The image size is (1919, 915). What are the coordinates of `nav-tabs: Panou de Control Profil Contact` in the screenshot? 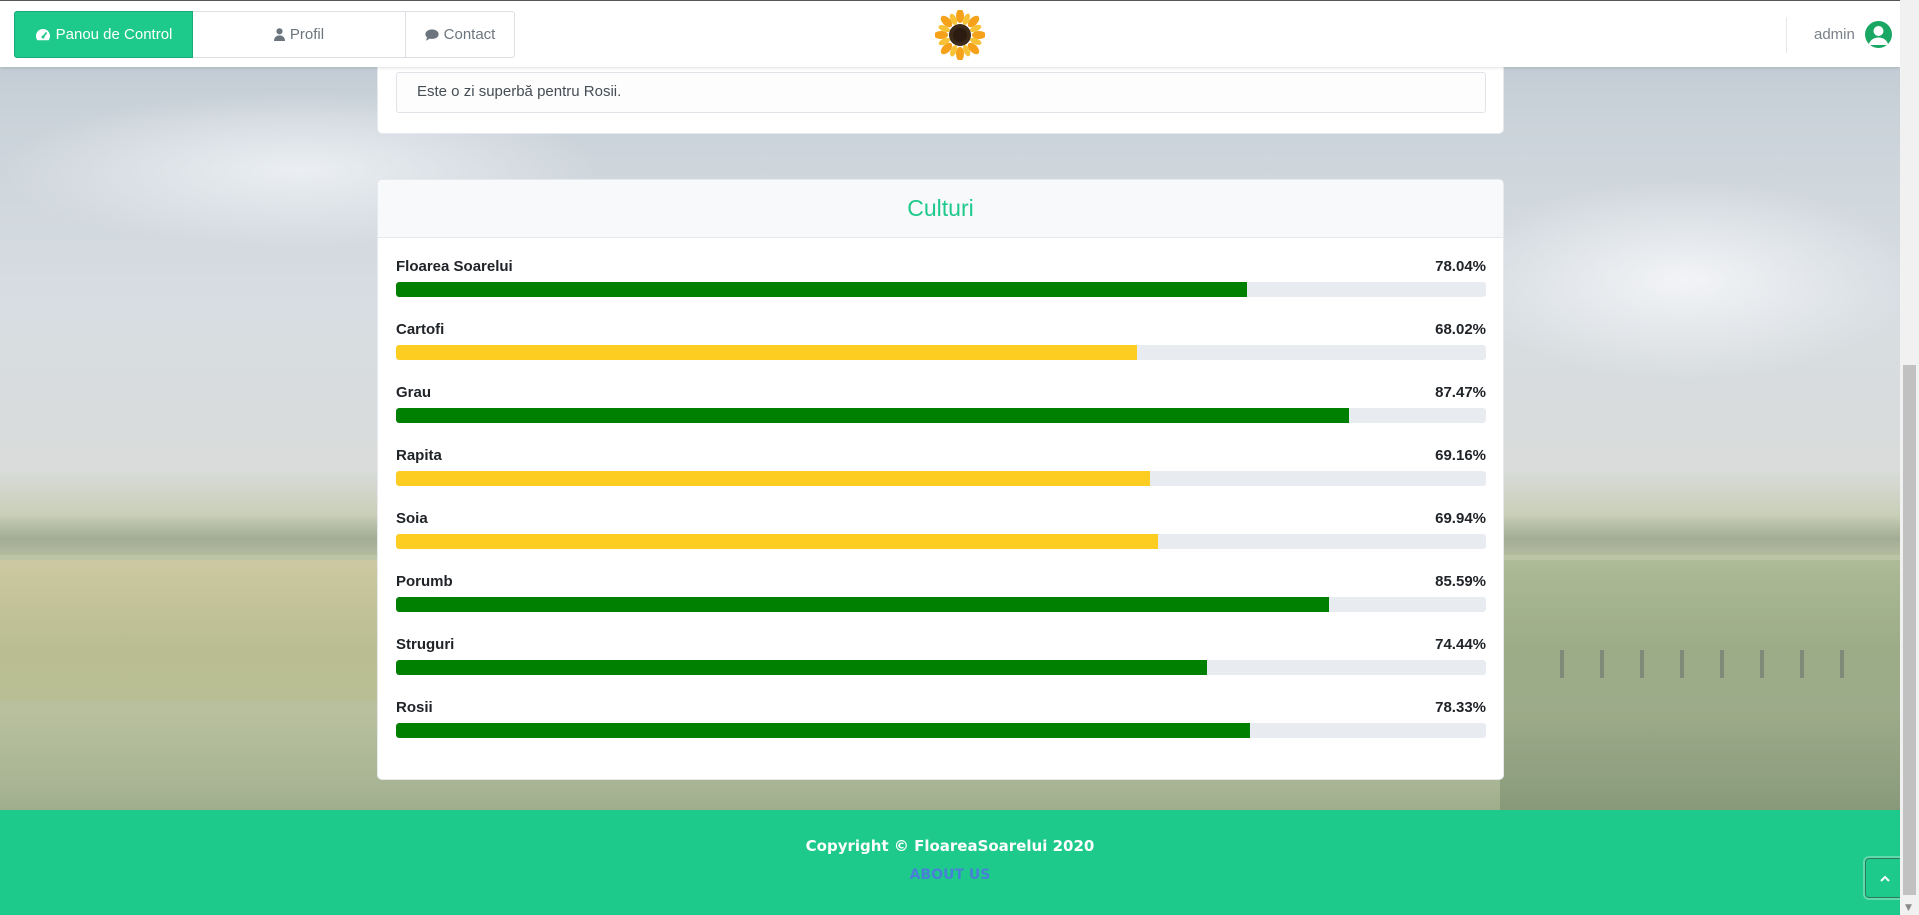 It's located at (264, 34).